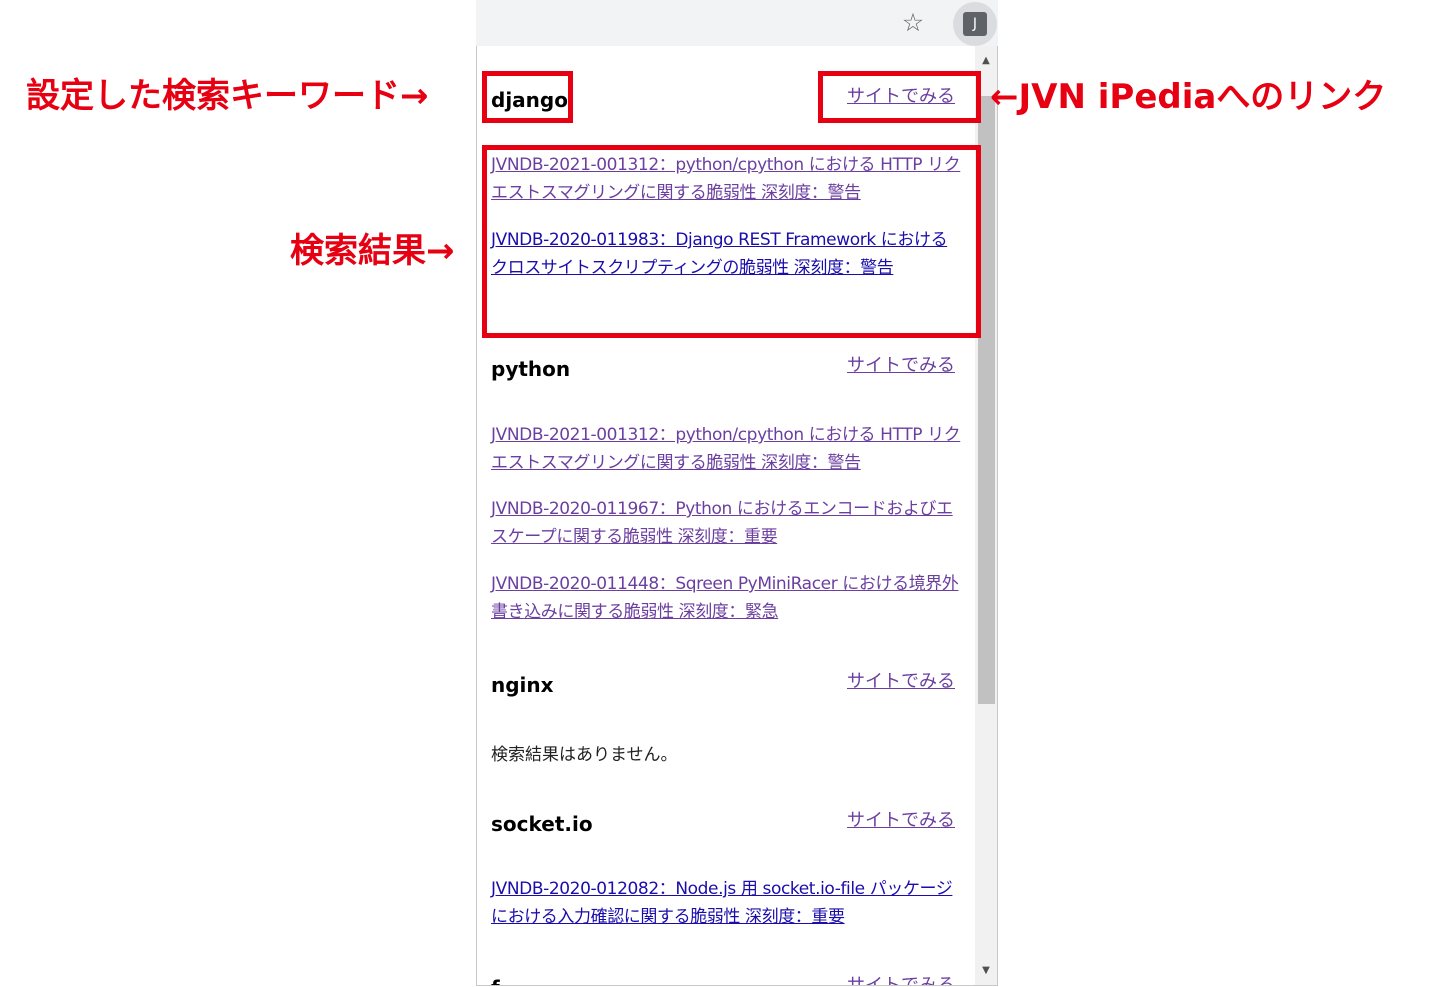  I want to click on extension-icon: J, so click(975, 24).